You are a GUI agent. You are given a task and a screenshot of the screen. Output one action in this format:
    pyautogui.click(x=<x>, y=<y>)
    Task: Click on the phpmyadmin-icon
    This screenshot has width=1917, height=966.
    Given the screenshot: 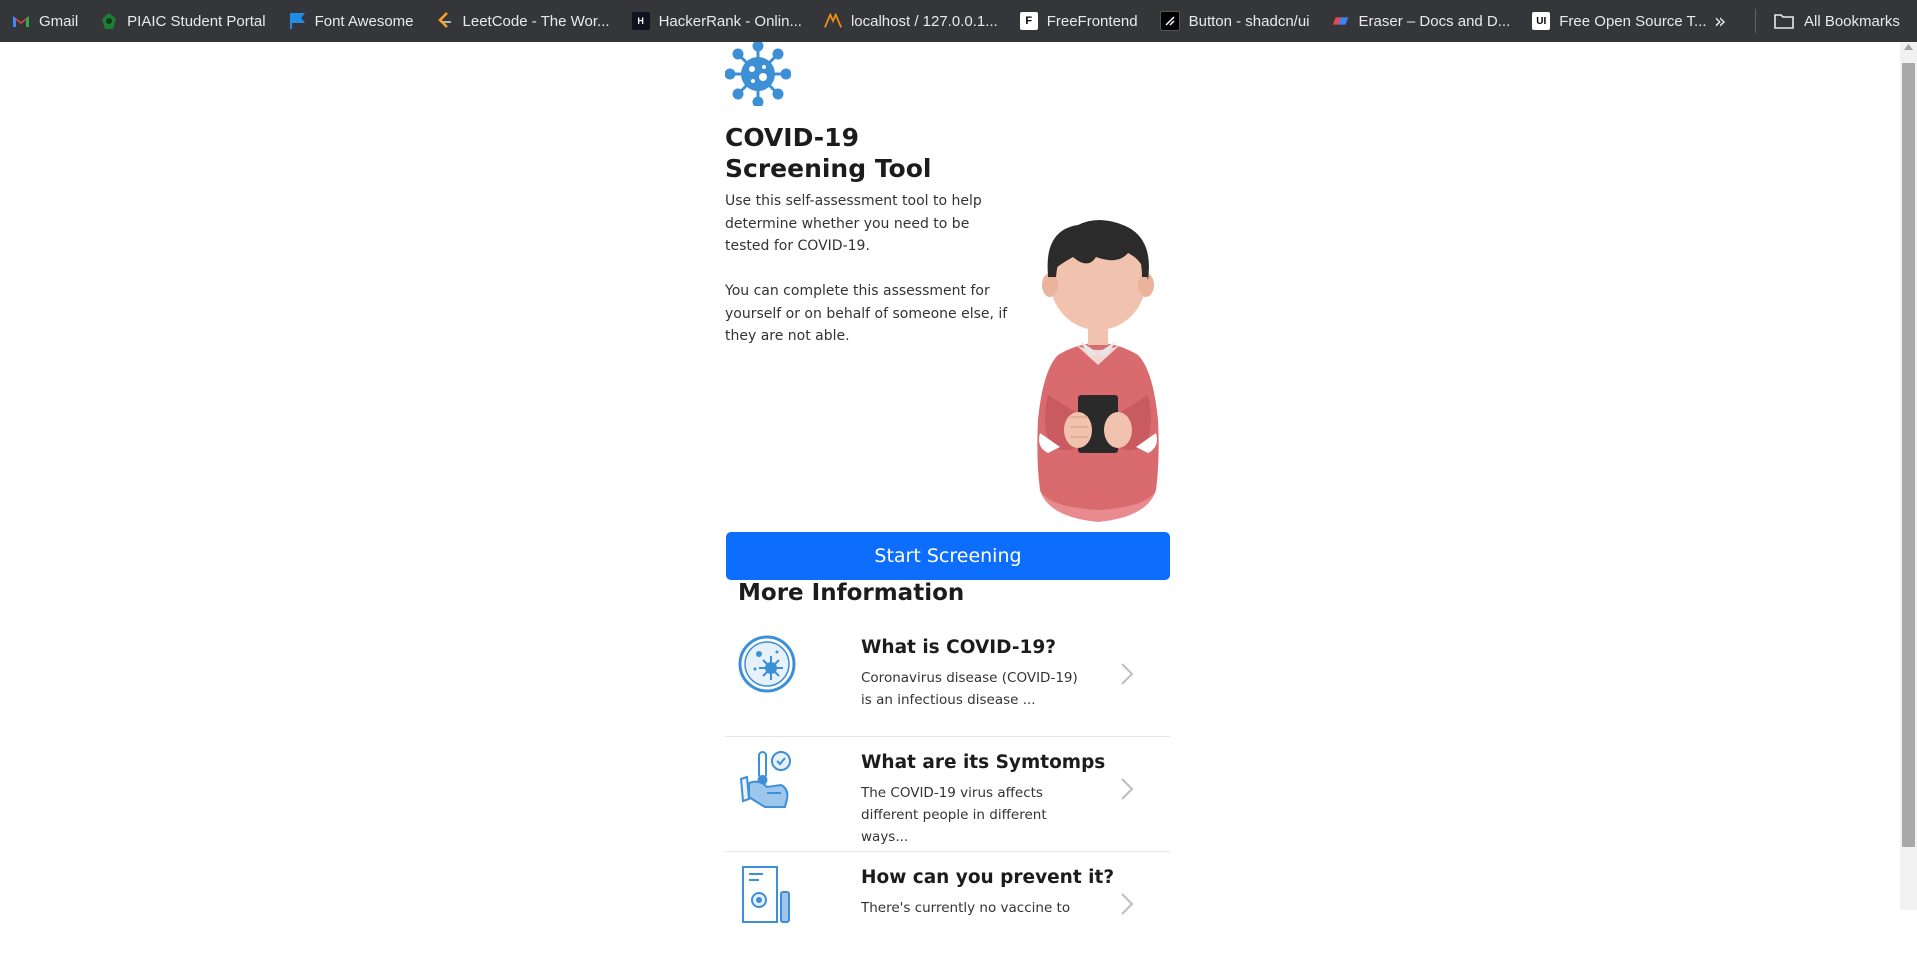 What is the action you would take?
    pyautogui.click(x=833, y=21)
    